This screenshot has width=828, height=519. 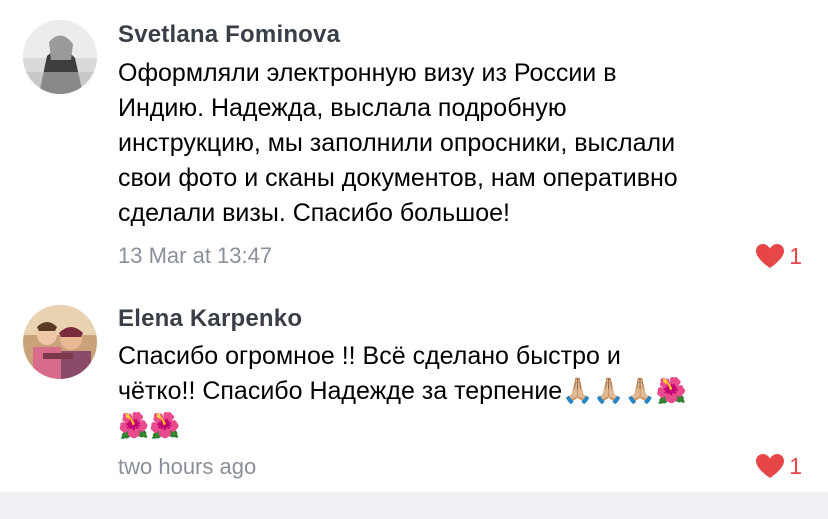 What do you see at coordinates (195, 255) in the screenshot?
I see `comment-timestamp: 13 Mar at 13:47` at bounding box center [195, 255].